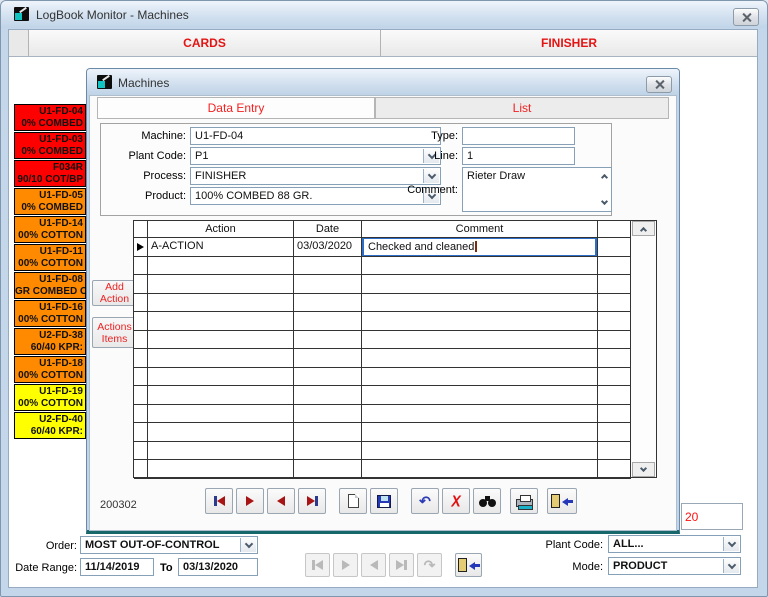  What do you see at coordinates (315, 176) in the screenshot?
I see `process-select: FINISHER` at bounding box center [315, 176].